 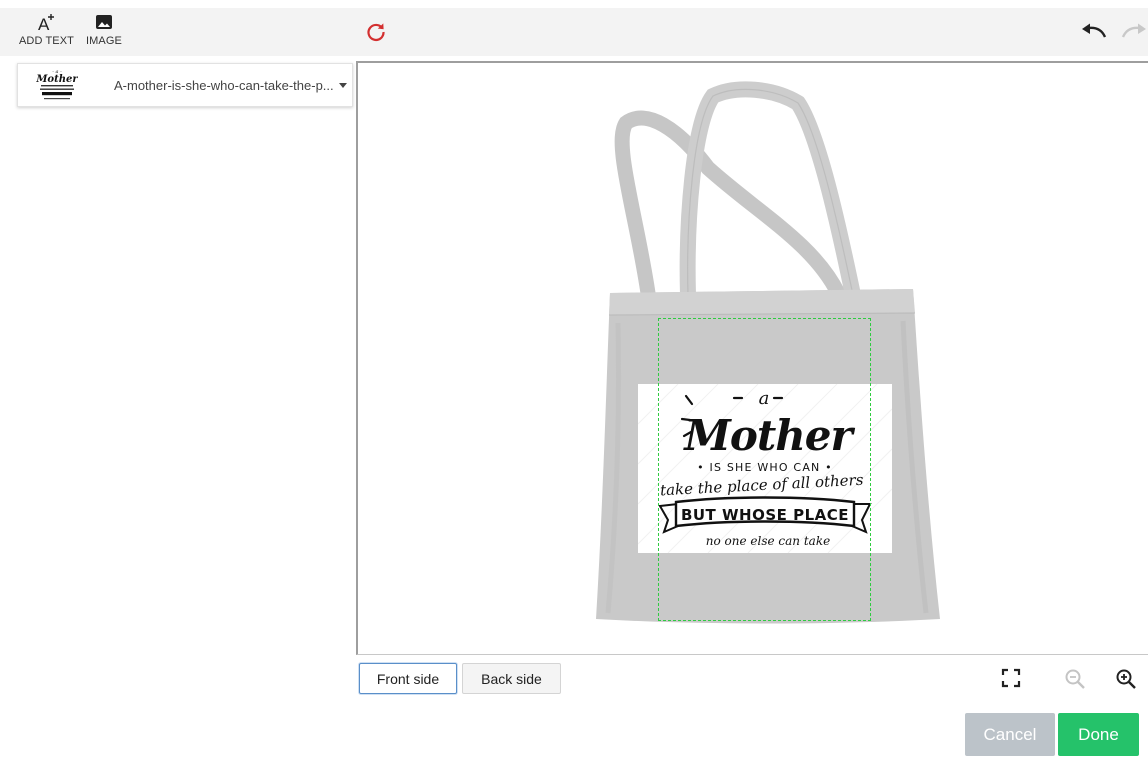 I want to click on front-side-button: Front side, so click(x=408, y=678).